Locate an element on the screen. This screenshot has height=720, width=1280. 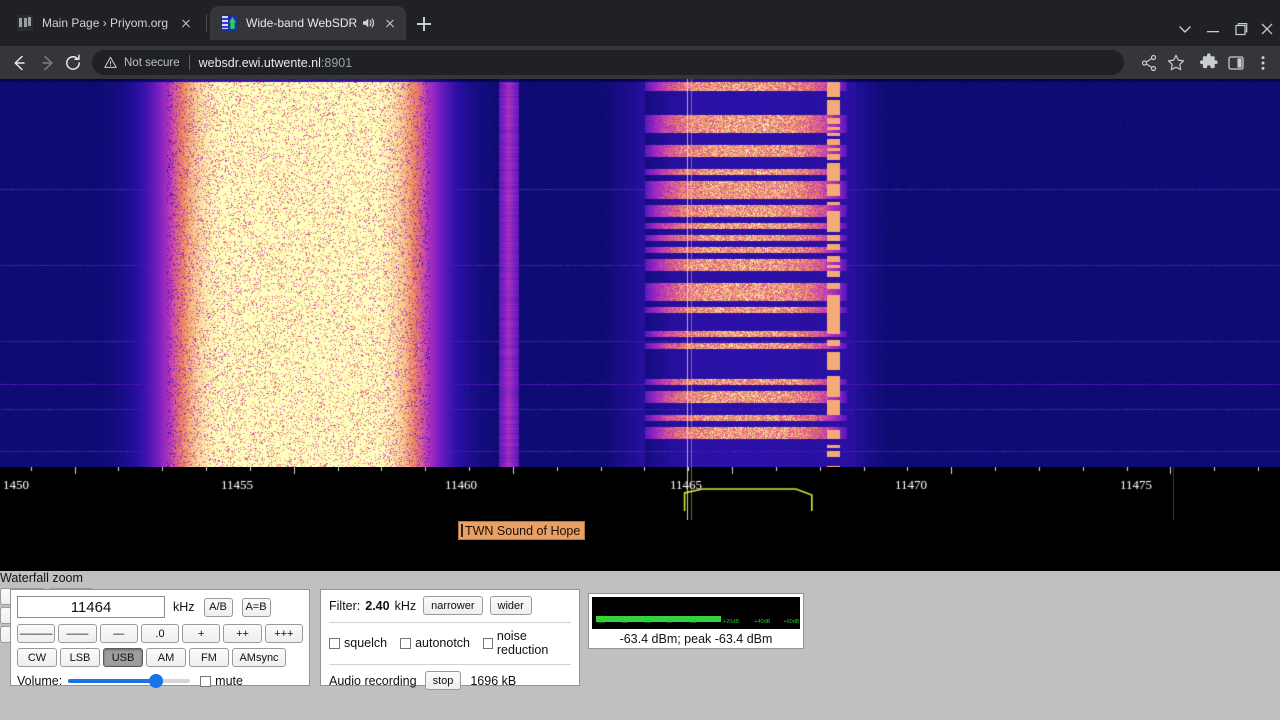
share-icon is located at coordinates (1149, 63).